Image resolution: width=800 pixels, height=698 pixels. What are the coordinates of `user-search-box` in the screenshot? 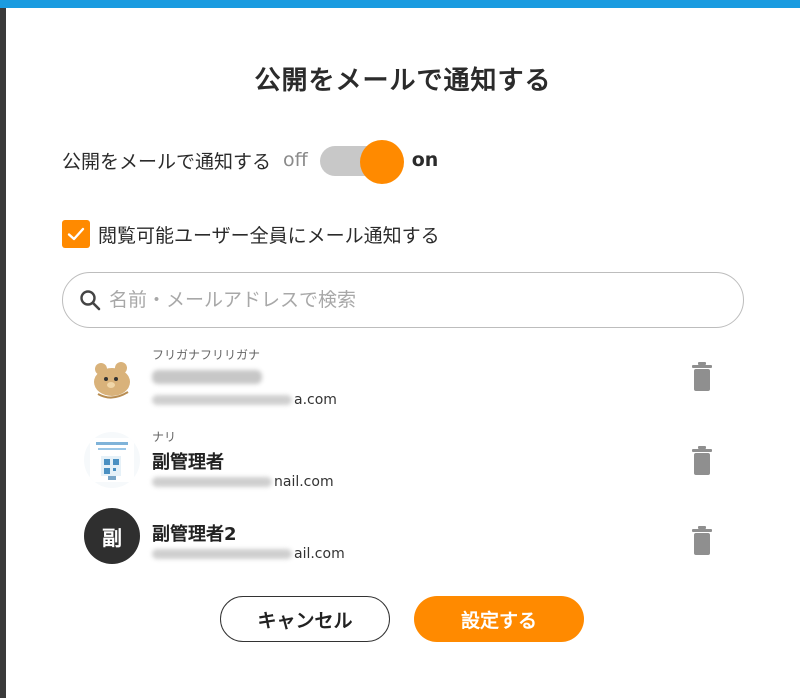 It's located at (403, 300).